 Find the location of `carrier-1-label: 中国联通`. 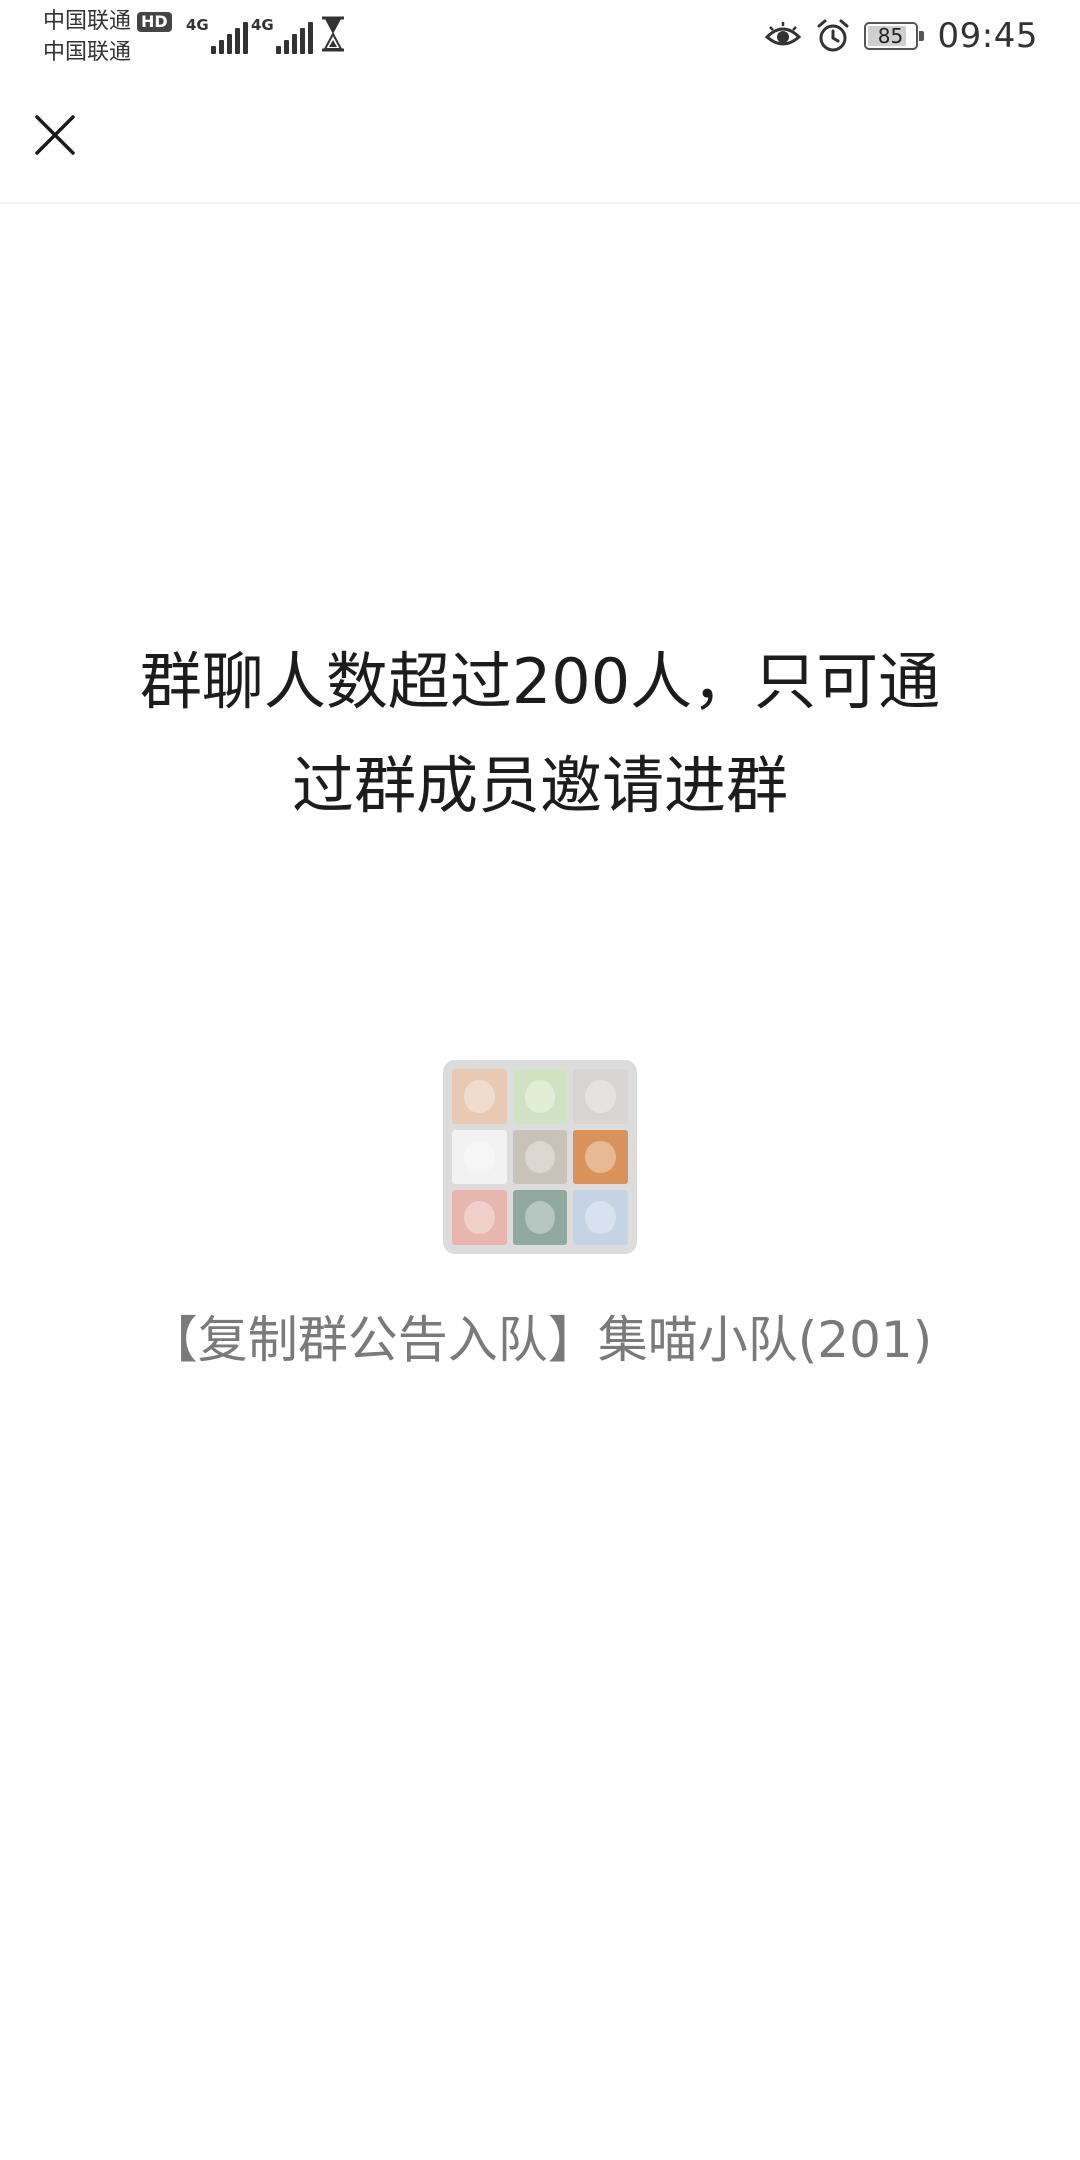

carrier-1-label: 中国联通 is located at coordinates (87, 21).